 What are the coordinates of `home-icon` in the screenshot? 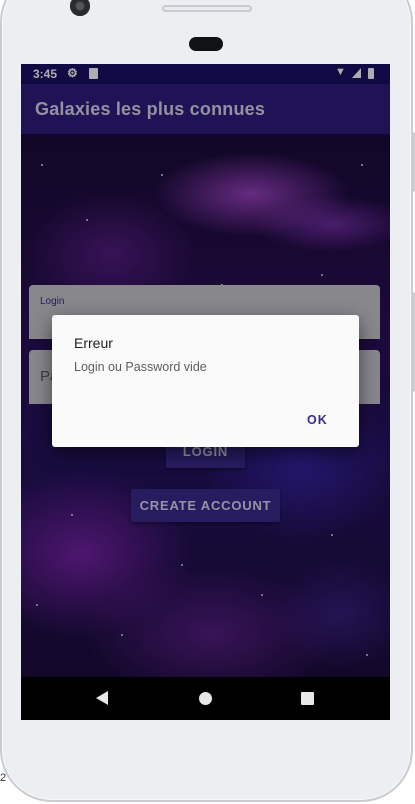 It's located at (205, 698).